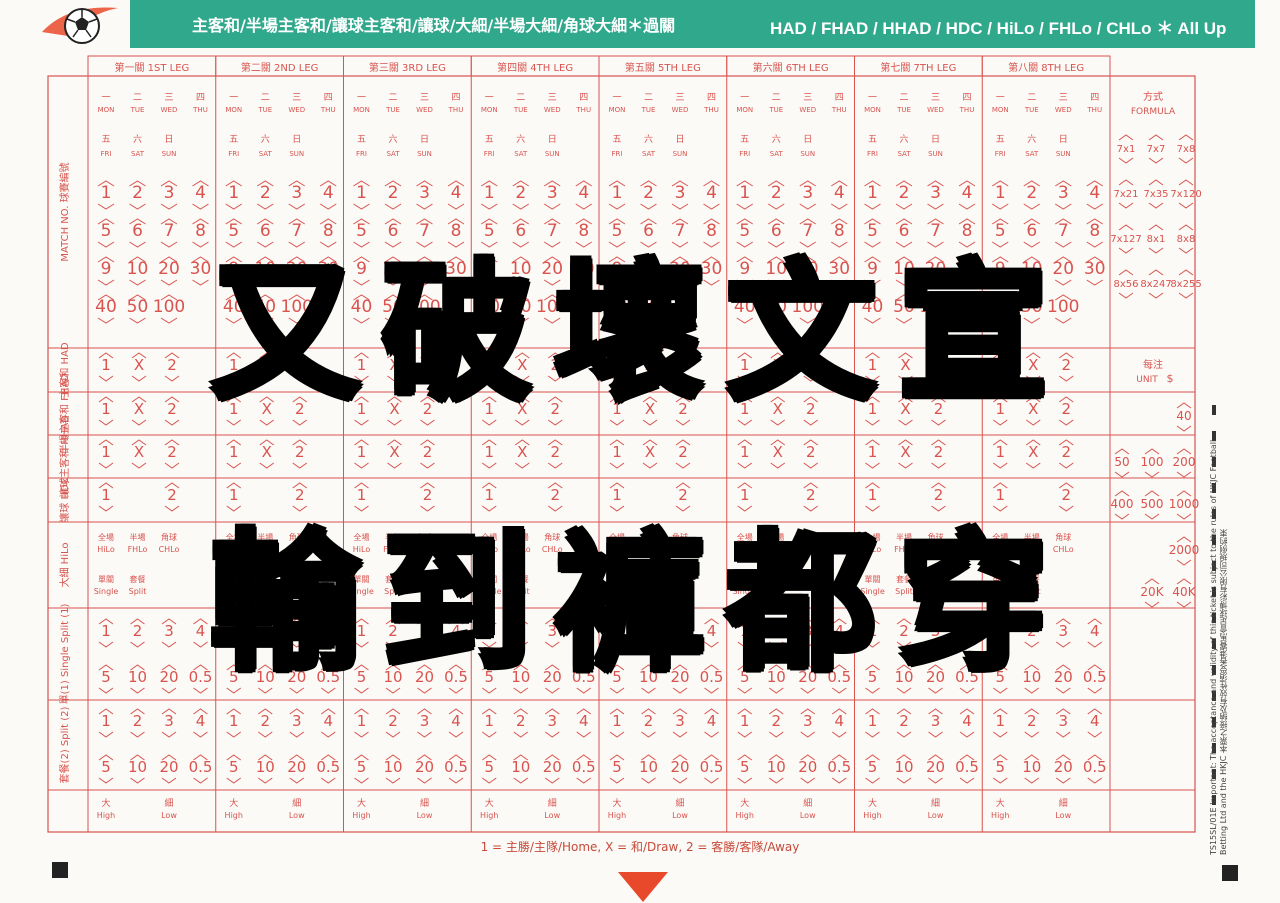 This screenshot has width=1280, height=903. What do you see at coordinates (1184, 462) in the screenshot?
I see `unit-option: 200` at bounding box center [1184, 462].